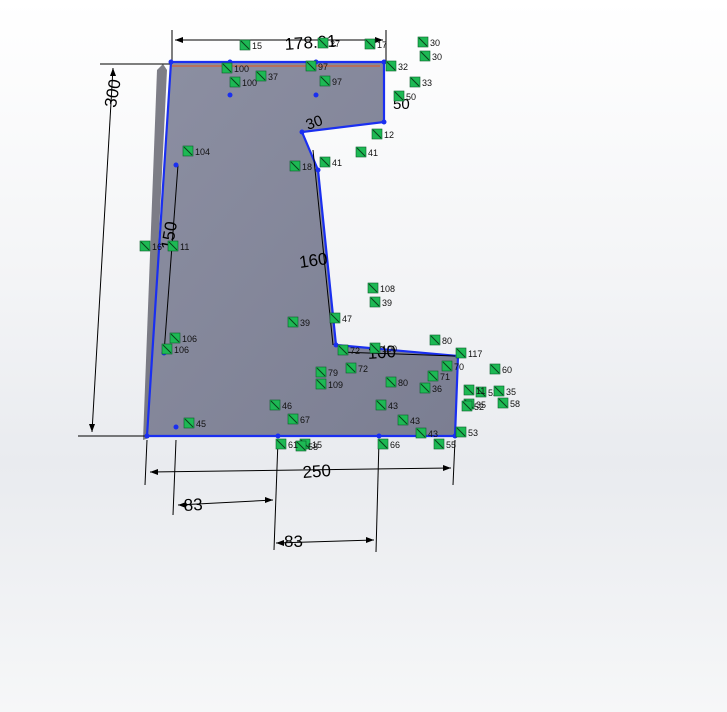 Image resolution: width=727 pixels, height=712 pixels. I want to click on relation-number: 66, so click(395, 445).